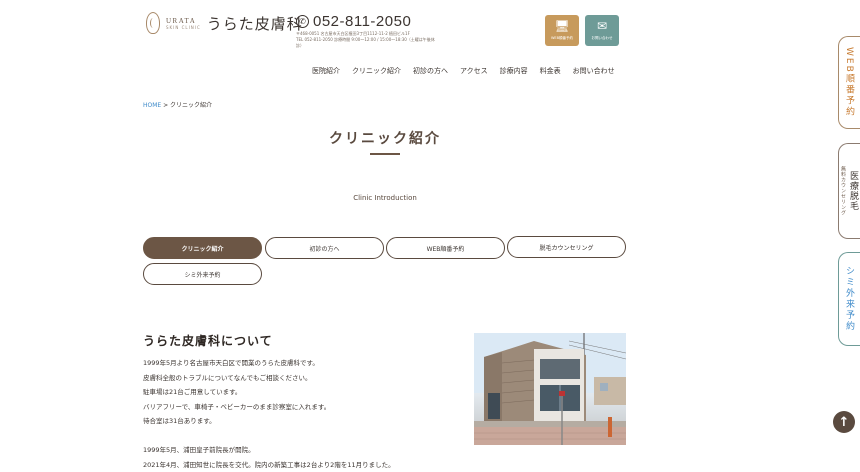  What do you see at coordinates (302, 21) in the screenshot?
I see `phone-icon: ✆` at bounding box center [302, 21].